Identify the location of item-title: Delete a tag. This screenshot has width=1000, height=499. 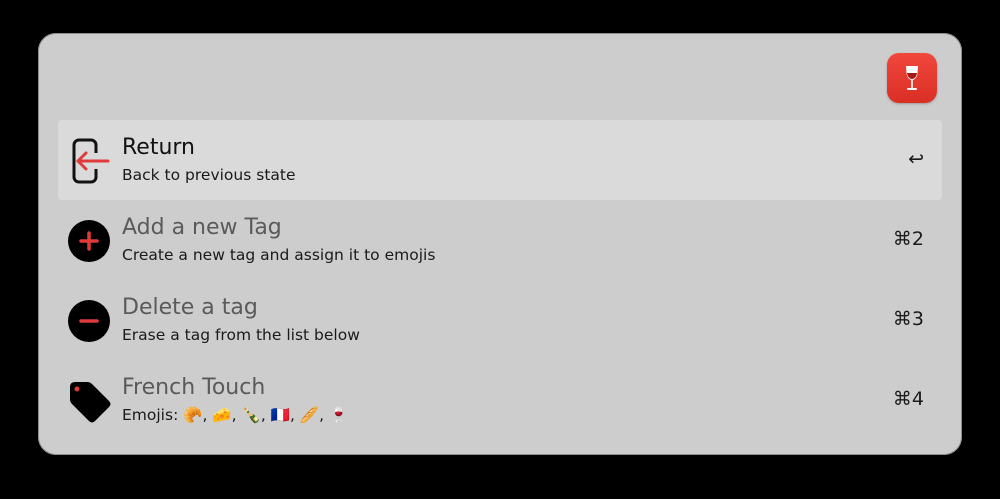
(190, 307).